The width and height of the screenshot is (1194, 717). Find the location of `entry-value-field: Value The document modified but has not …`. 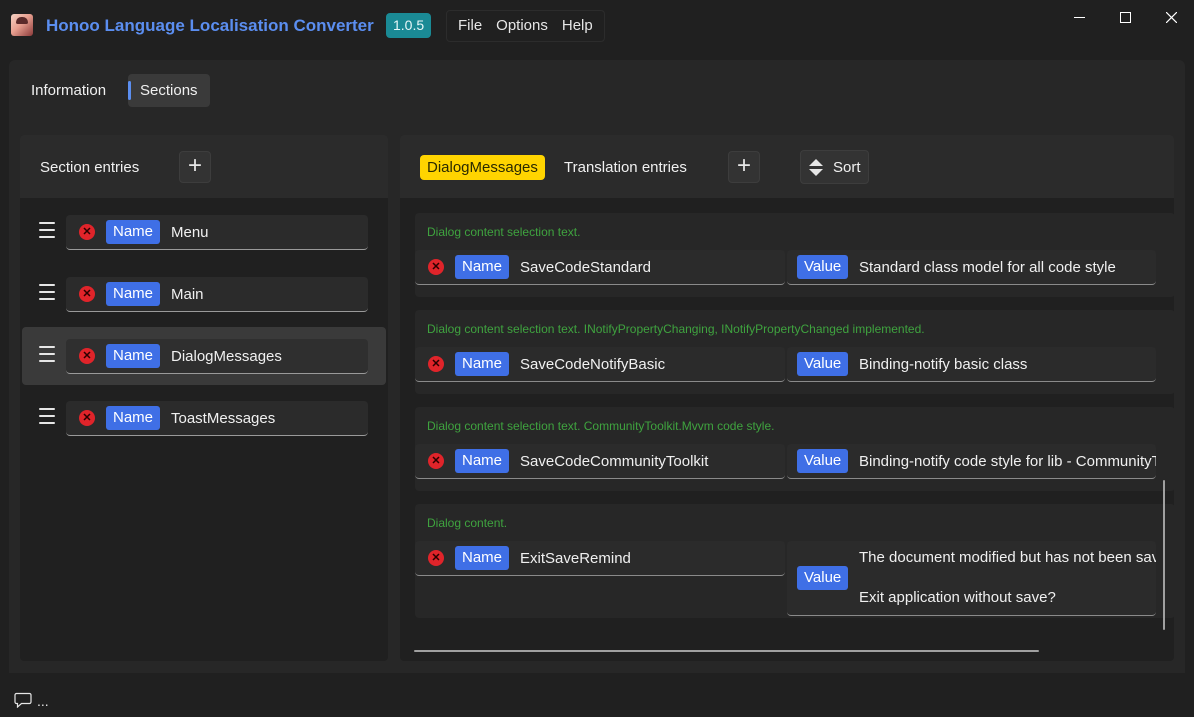

entry-value-field: Value The document modified but has not … is located at coordinates (971, 578).